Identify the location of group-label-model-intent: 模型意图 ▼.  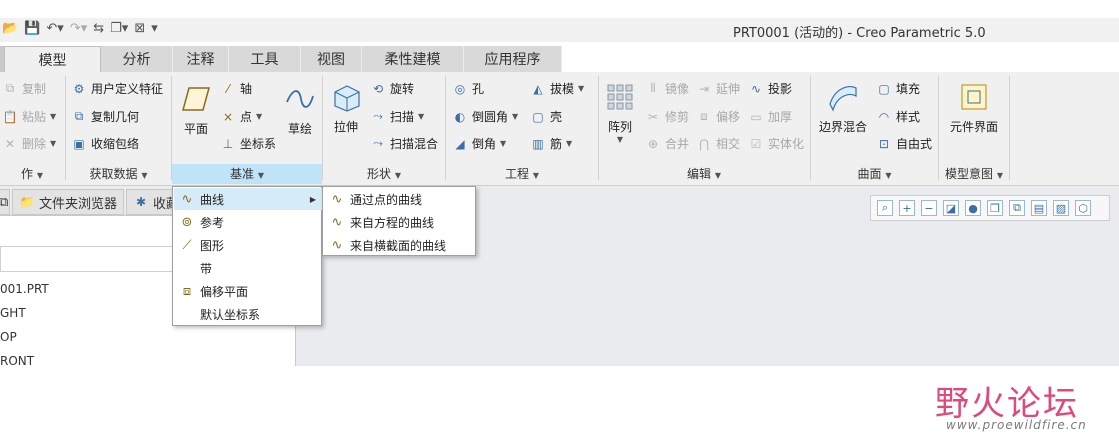
(974, 174).